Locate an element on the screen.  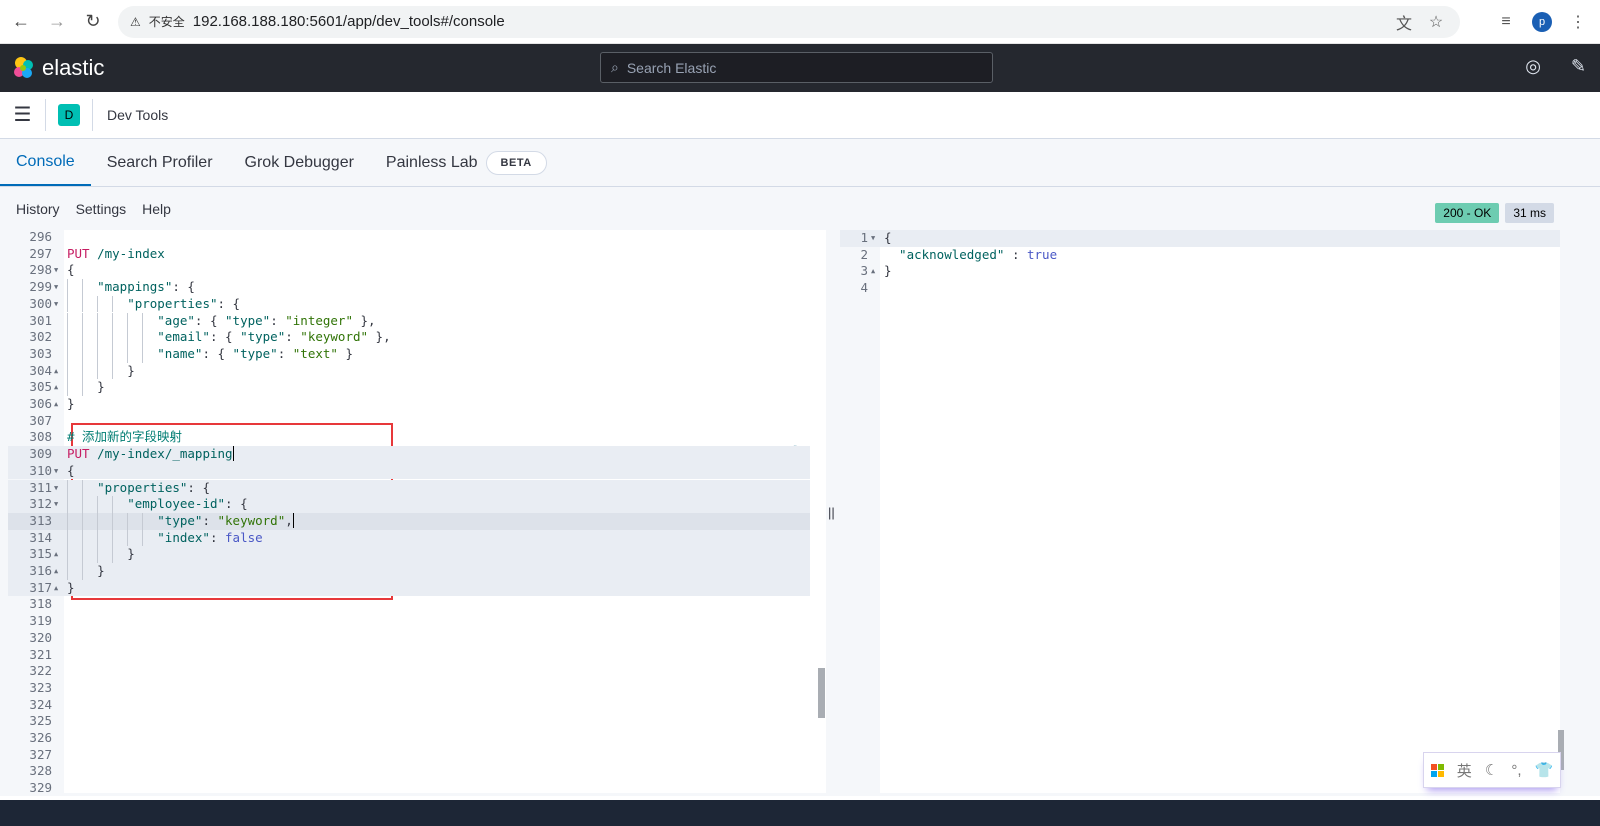
line-number: 323 is located at coordinates (40, 687).